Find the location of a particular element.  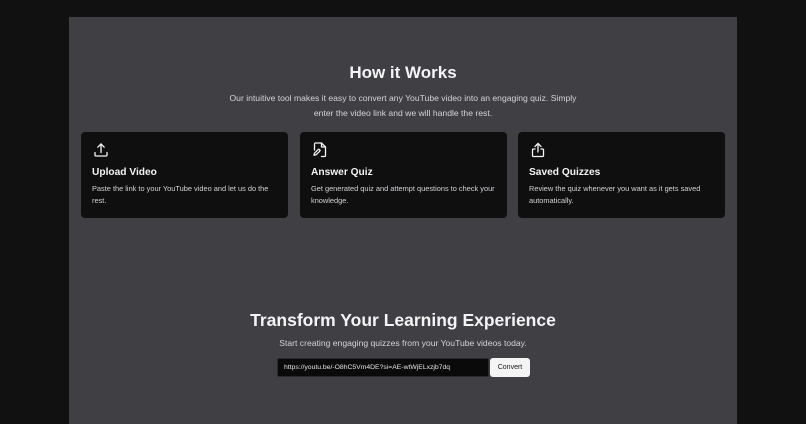

file-pen-icon is located at coordinates (320, 150).